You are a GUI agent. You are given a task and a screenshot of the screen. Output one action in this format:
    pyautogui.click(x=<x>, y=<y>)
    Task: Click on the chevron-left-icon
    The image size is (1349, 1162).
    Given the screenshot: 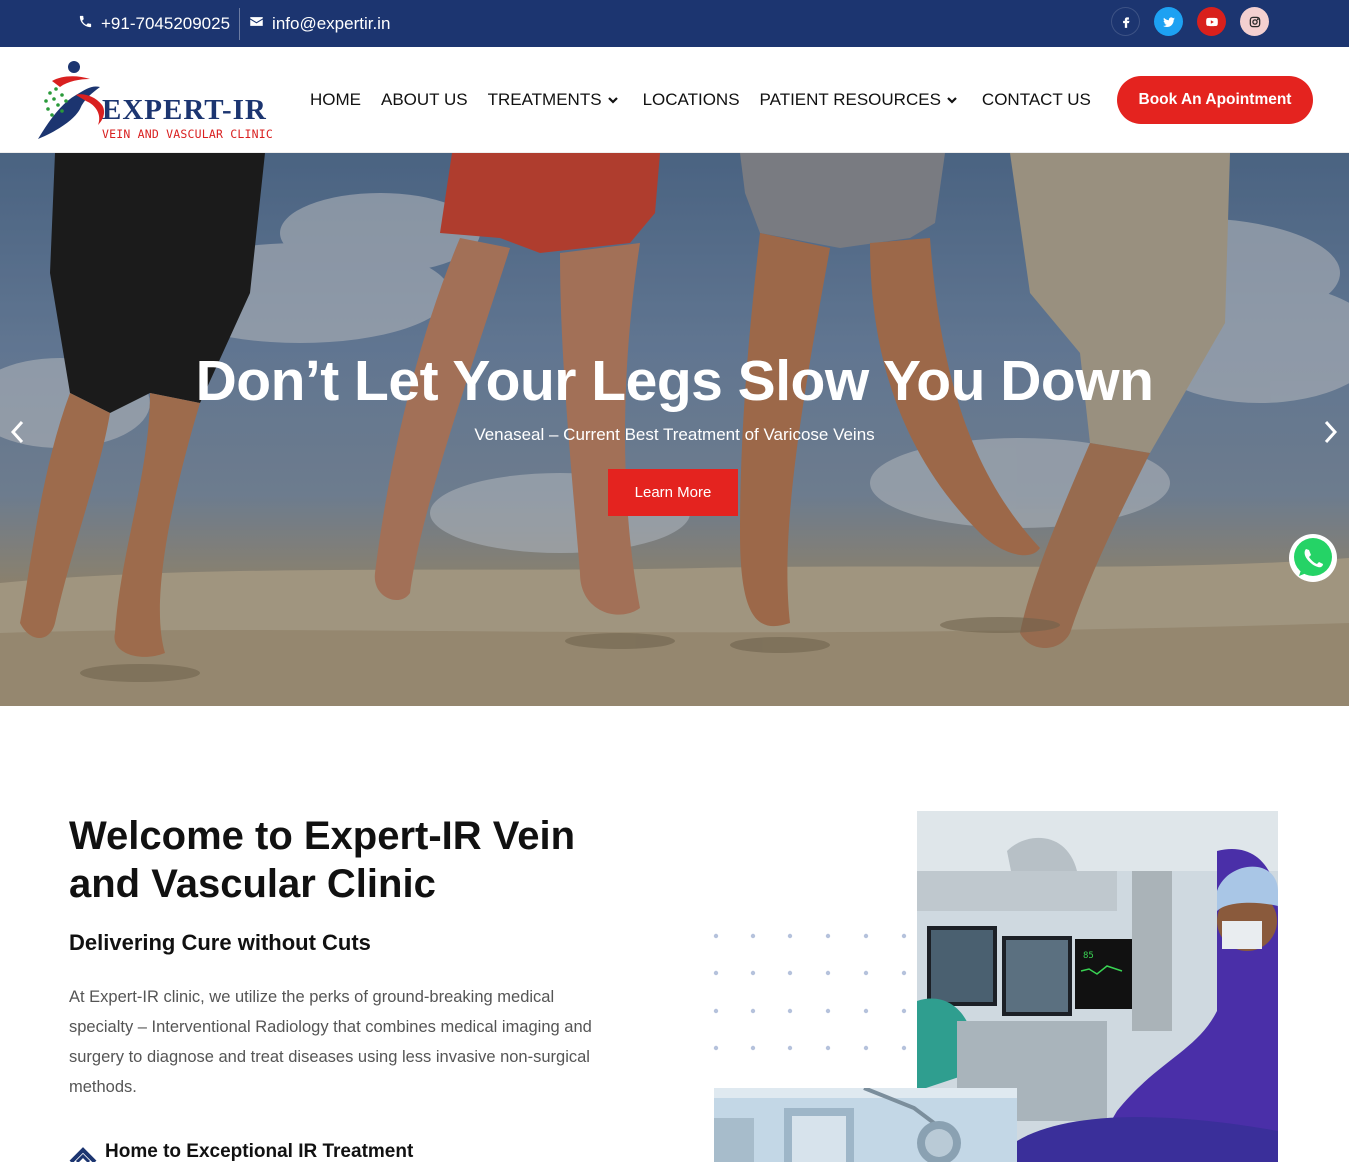 What is the action you would take?
    pyautogui.click(x=18, y=432)
    